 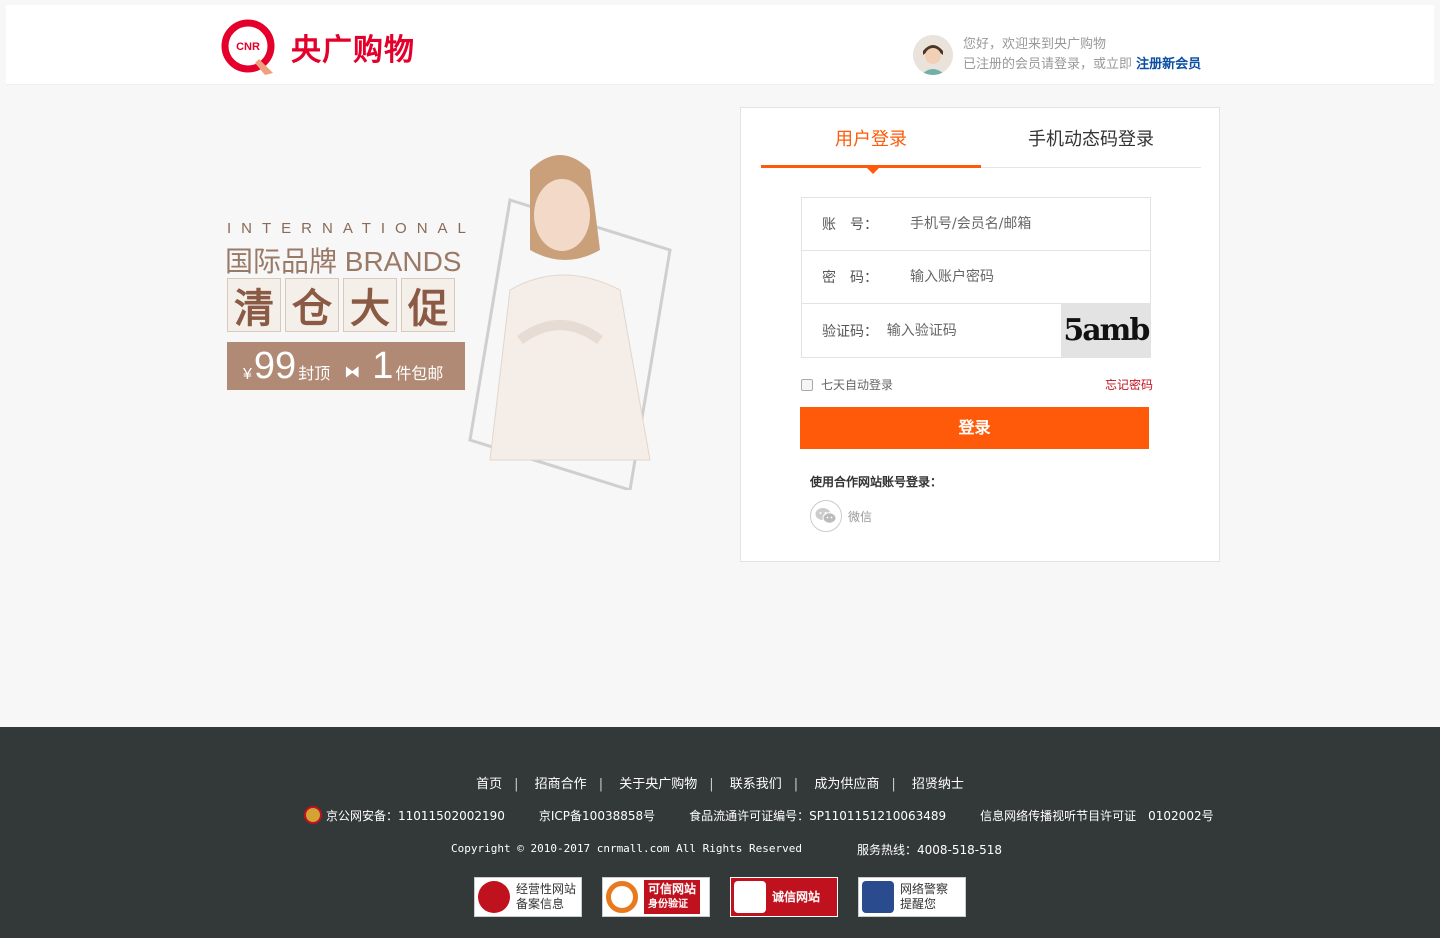 I want to click on footer-nav: 首页 | 招商合作 | 关于央广购物 | 联系我们 | 成为供应商 | 招贤纳士, so click(x=720, y=782).